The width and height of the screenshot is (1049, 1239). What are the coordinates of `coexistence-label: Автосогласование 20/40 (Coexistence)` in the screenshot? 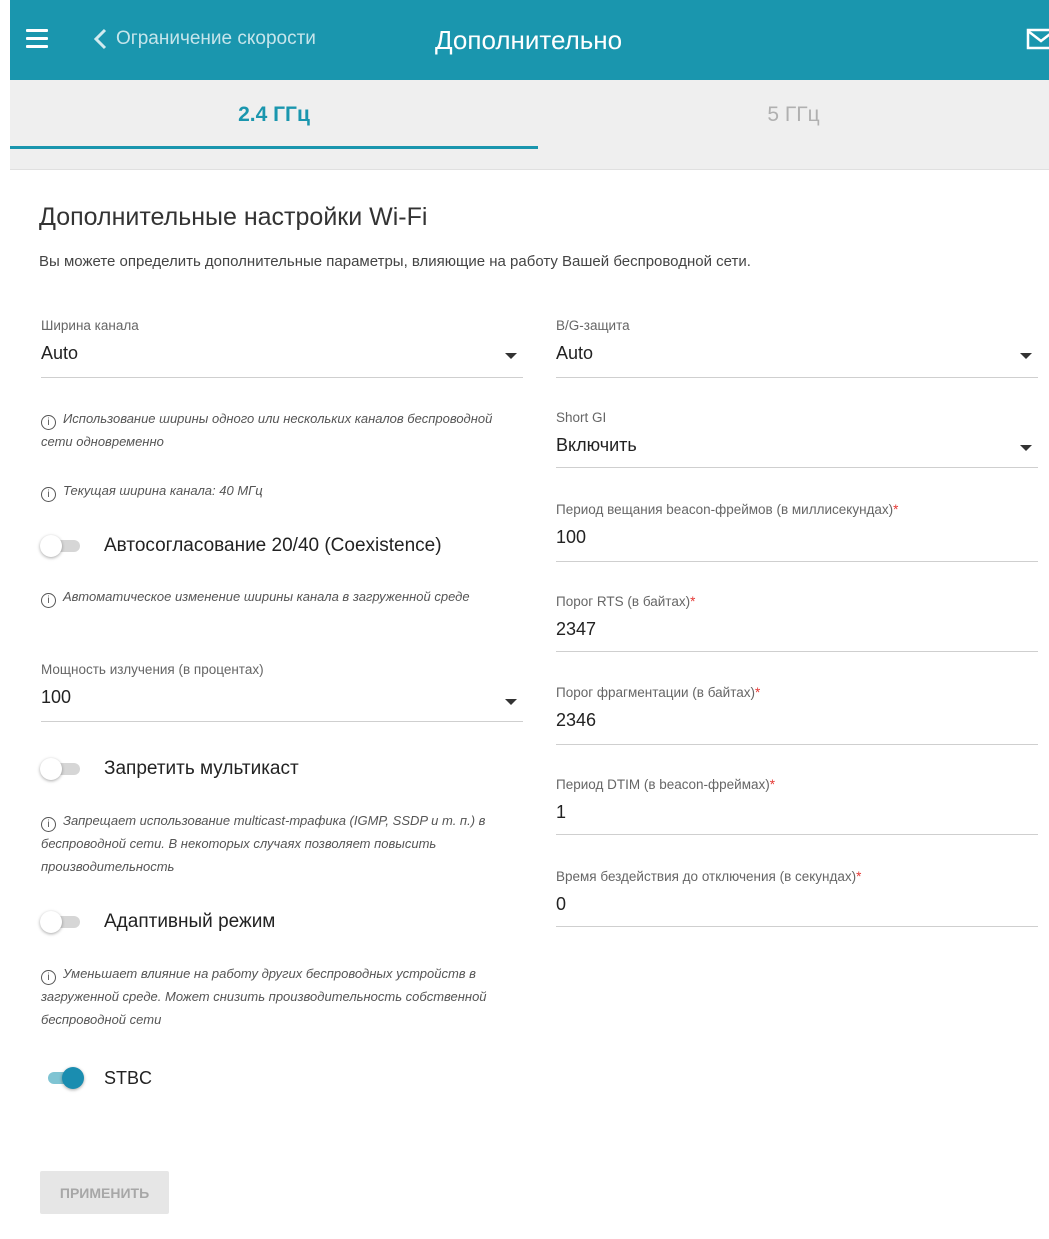 It's located at (273, 545).